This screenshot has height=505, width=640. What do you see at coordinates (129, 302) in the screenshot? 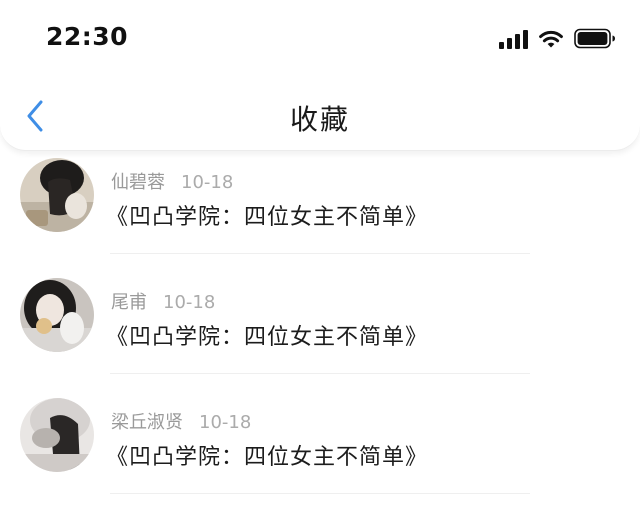
I see `author-name: 尾甫` at bounding box center [129, 302].